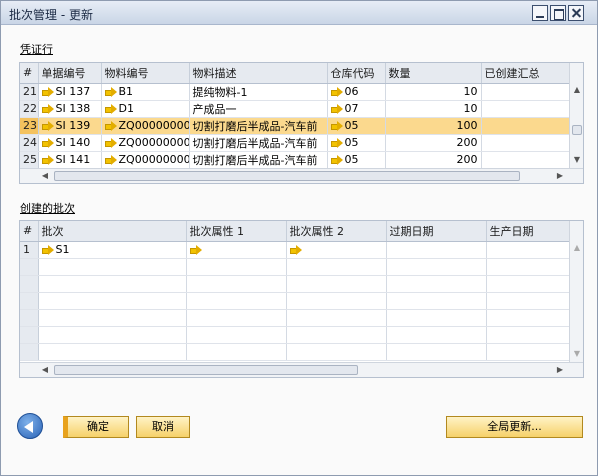  Describe the element at coordinates (576, 292) in the screenshot. I see `batches-vertical-scrollbar: ▲ ▼` at that location.